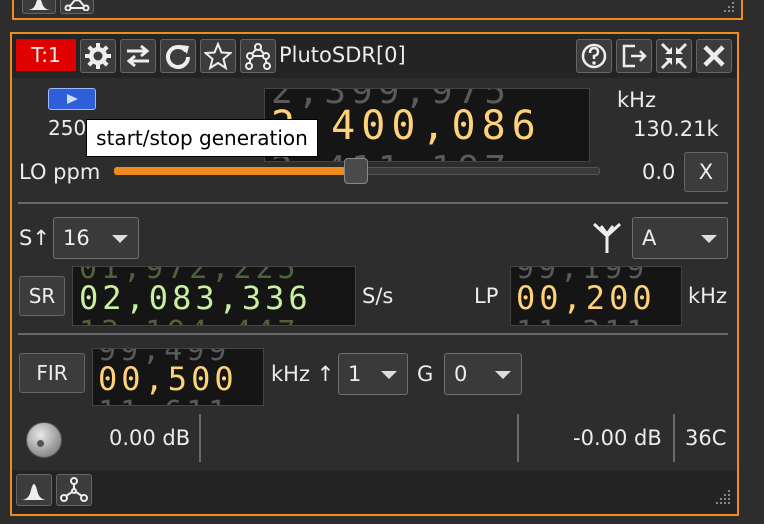 This screenshot has width=764, height=524. What do you see at coordinates (659, 172) in the screenshot?
I see `lo-ppm-value: 0.0` at bounding box center [659, 172].